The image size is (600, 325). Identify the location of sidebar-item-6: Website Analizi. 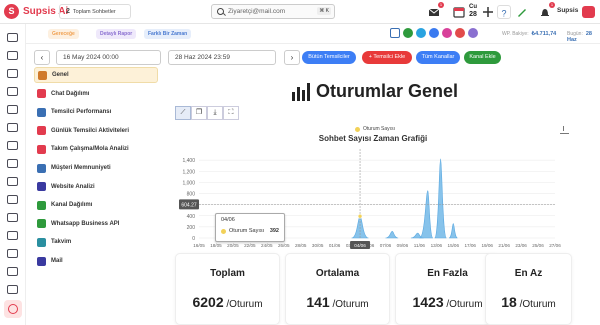
(96, 187).